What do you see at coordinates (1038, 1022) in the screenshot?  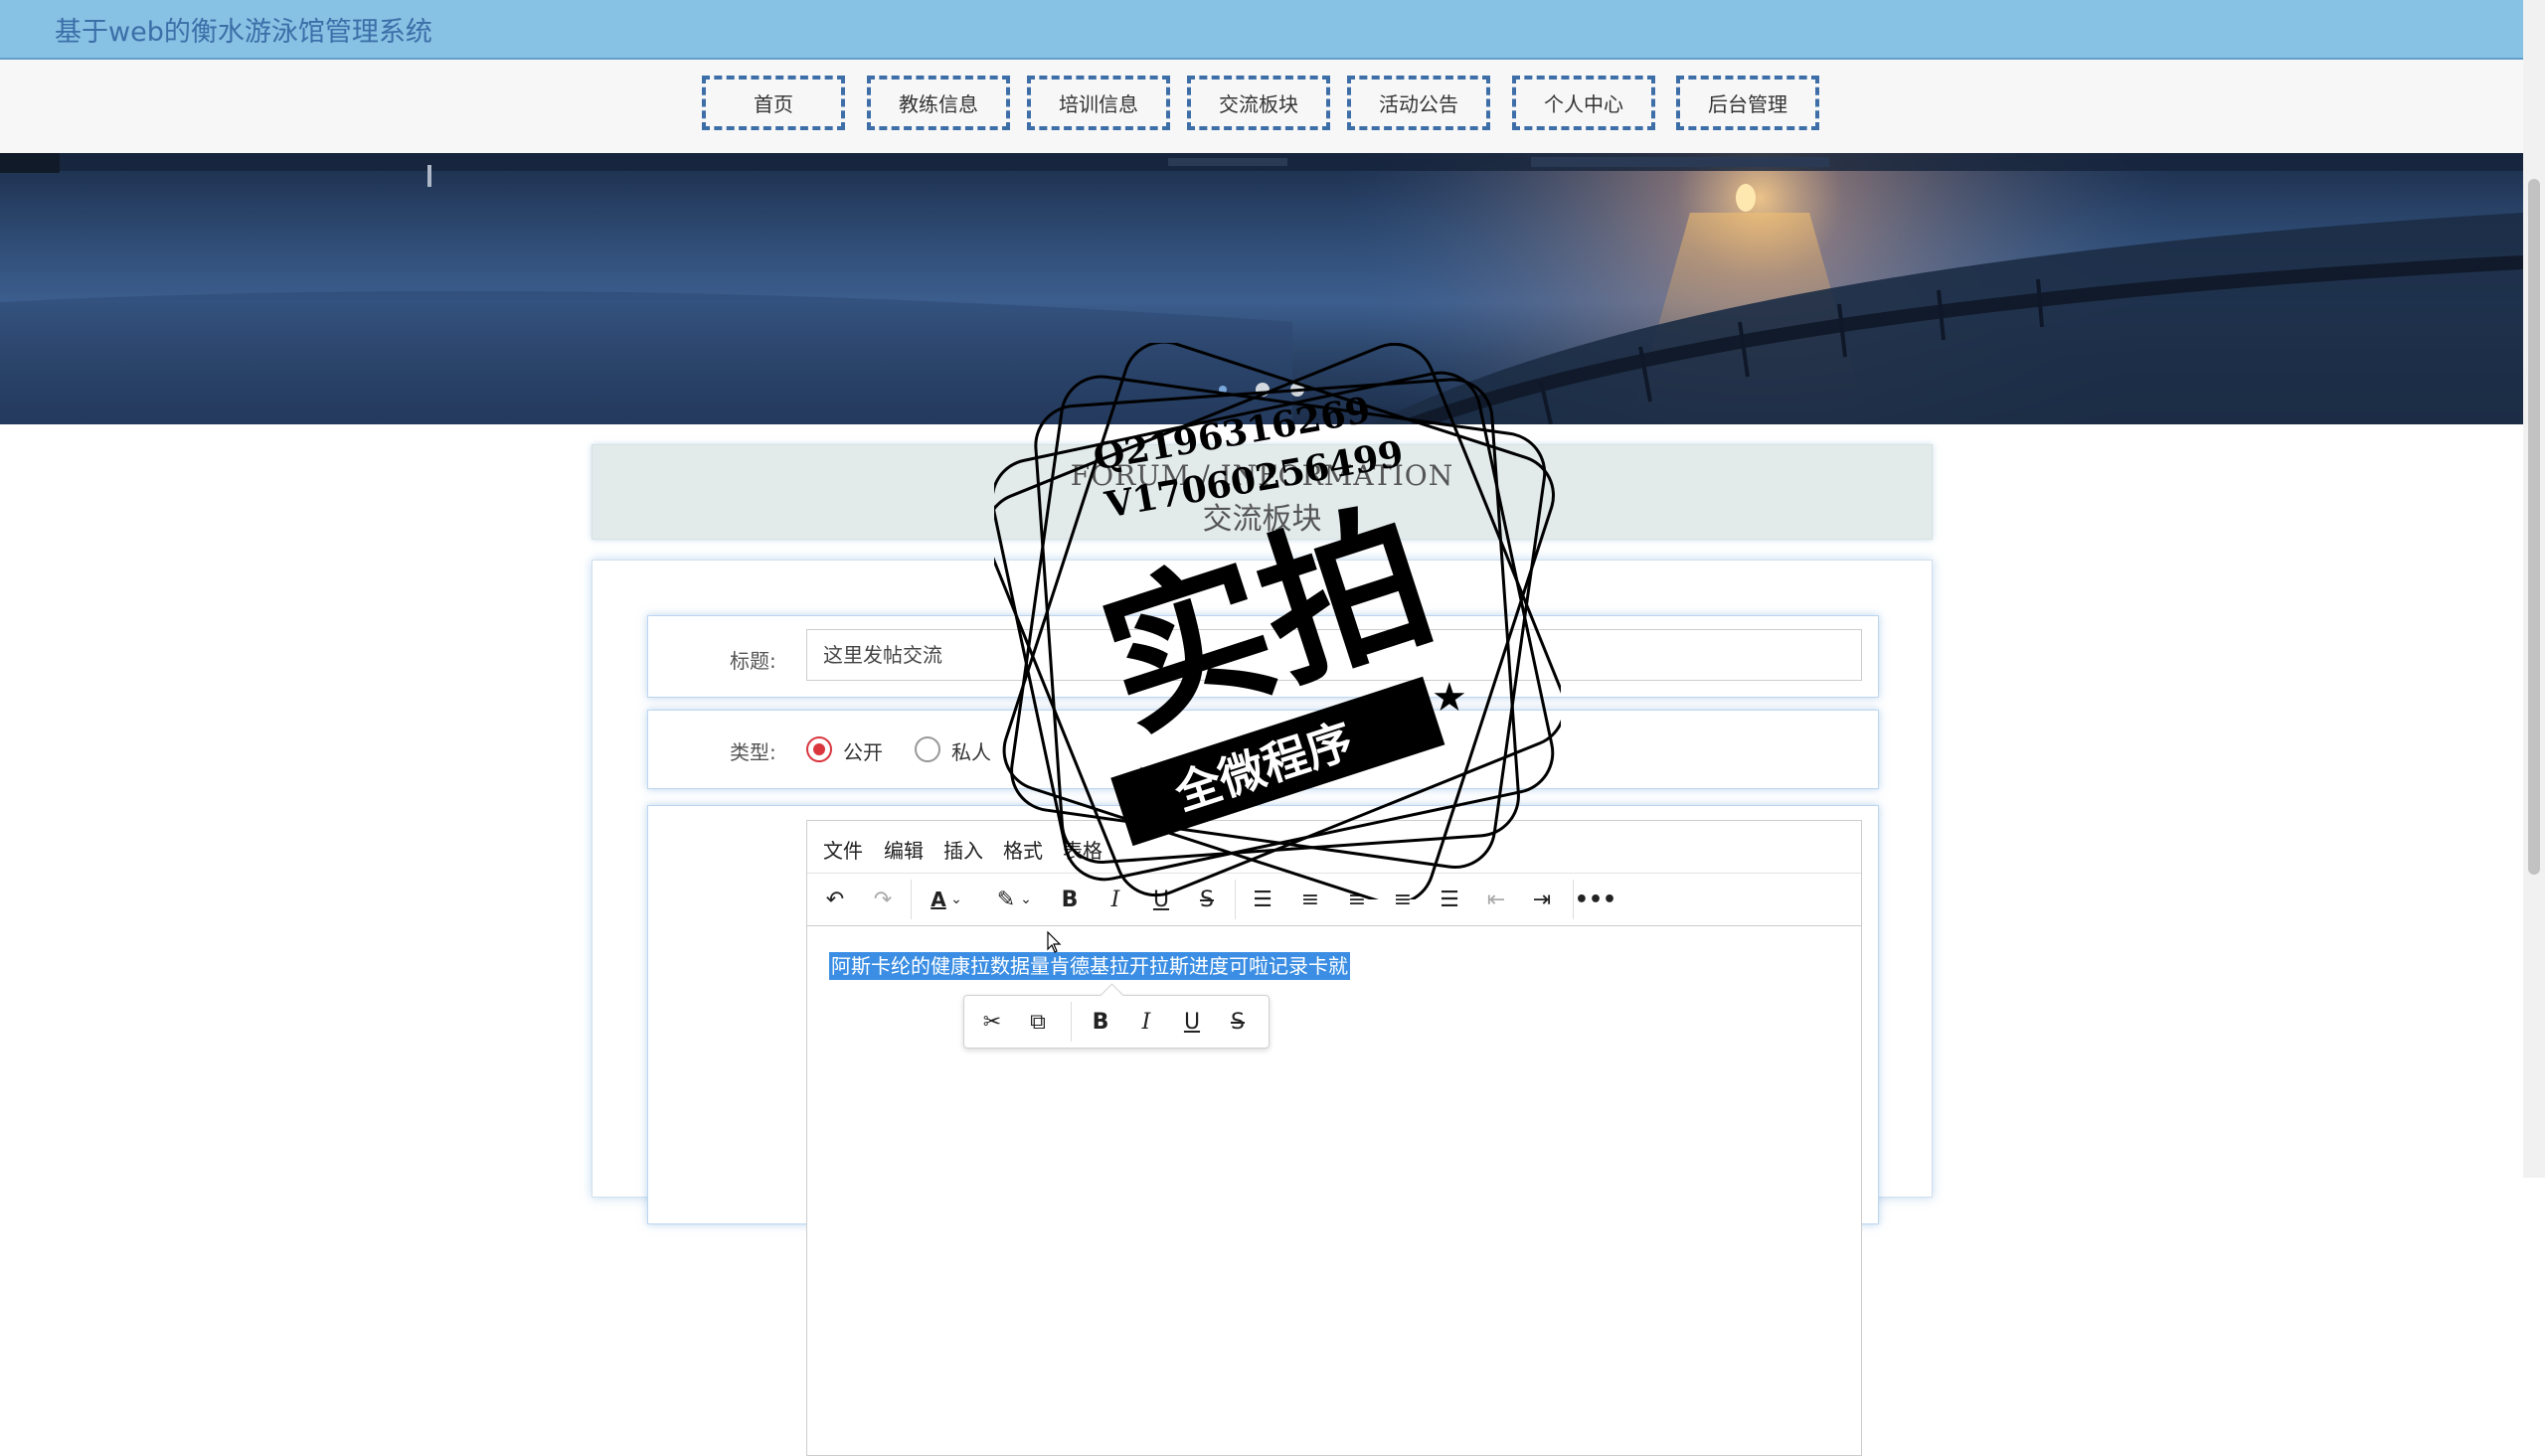 I see `copy-icon: ⧉` at bounding box center [1038, 1022].